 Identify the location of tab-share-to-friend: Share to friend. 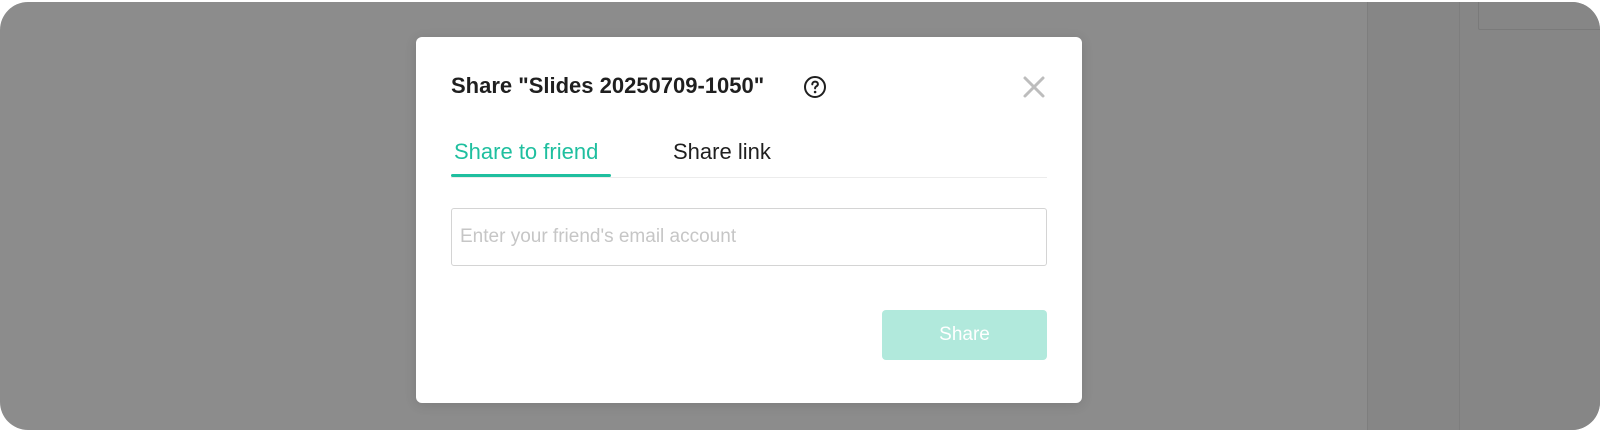
(526, 152).